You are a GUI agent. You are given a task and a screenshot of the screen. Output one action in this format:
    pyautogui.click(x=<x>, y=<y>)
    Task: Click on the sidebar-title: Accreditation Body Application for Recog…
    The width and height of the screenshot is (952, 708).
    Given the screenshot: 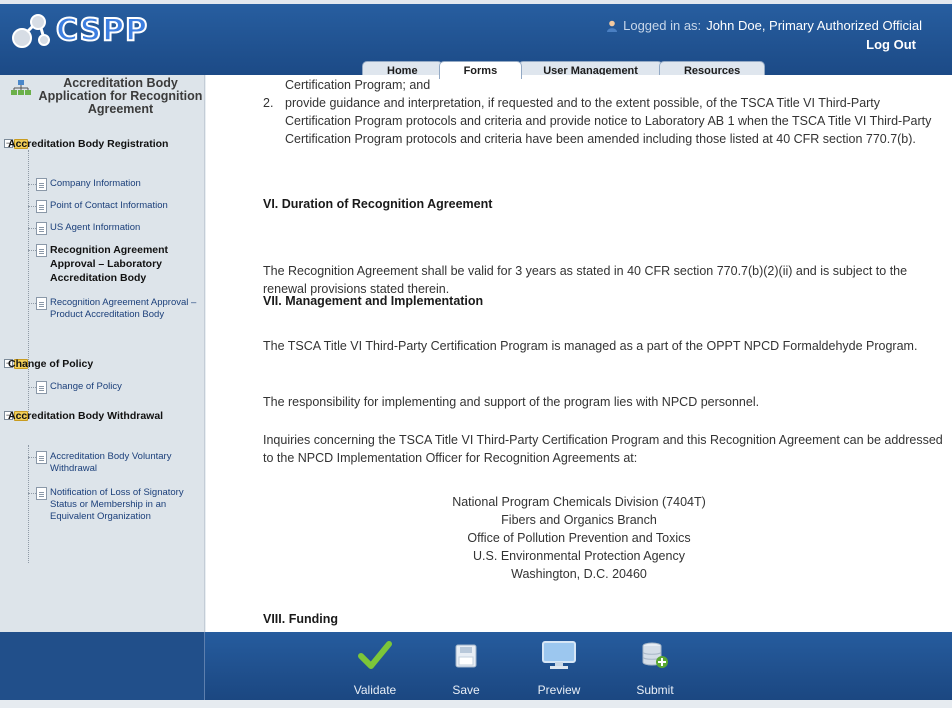 What is the action you would take?
    pyautogui.click(x=120, y=96)
    